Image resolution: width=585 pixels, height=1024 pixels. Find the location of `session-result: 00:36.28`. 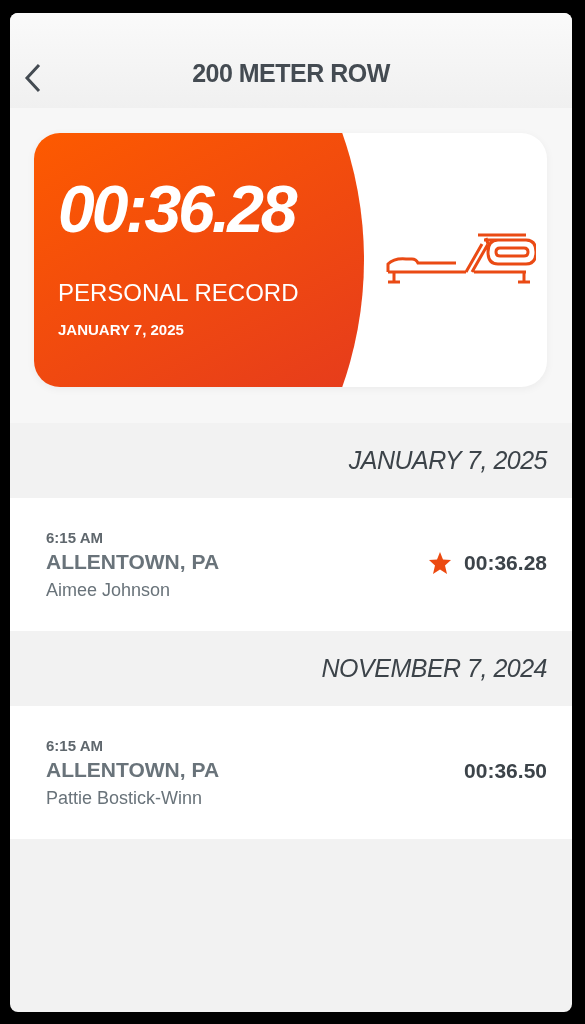

session-result: 00:36.28 is located at coordinates (505, 562).